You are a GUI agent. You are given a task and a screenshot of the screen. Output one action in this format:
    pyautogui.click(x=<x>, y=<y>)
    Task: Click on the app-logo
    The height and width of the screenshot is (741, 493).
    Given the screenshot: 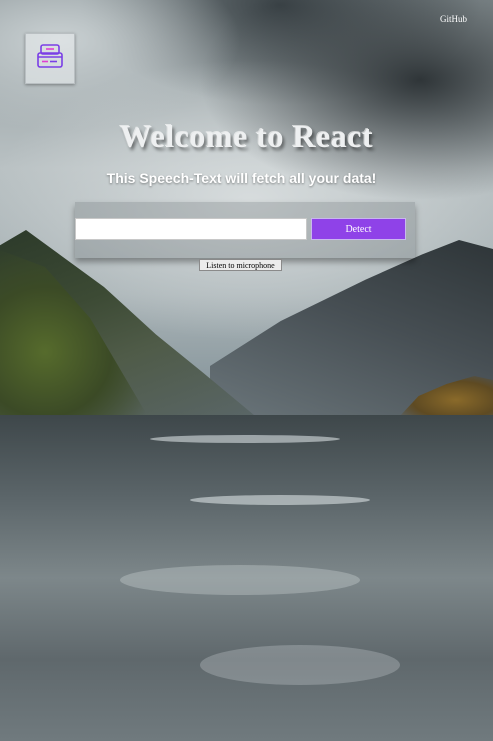 What is the action you would take?
    pyautogui.click(x=50, y=58)
    